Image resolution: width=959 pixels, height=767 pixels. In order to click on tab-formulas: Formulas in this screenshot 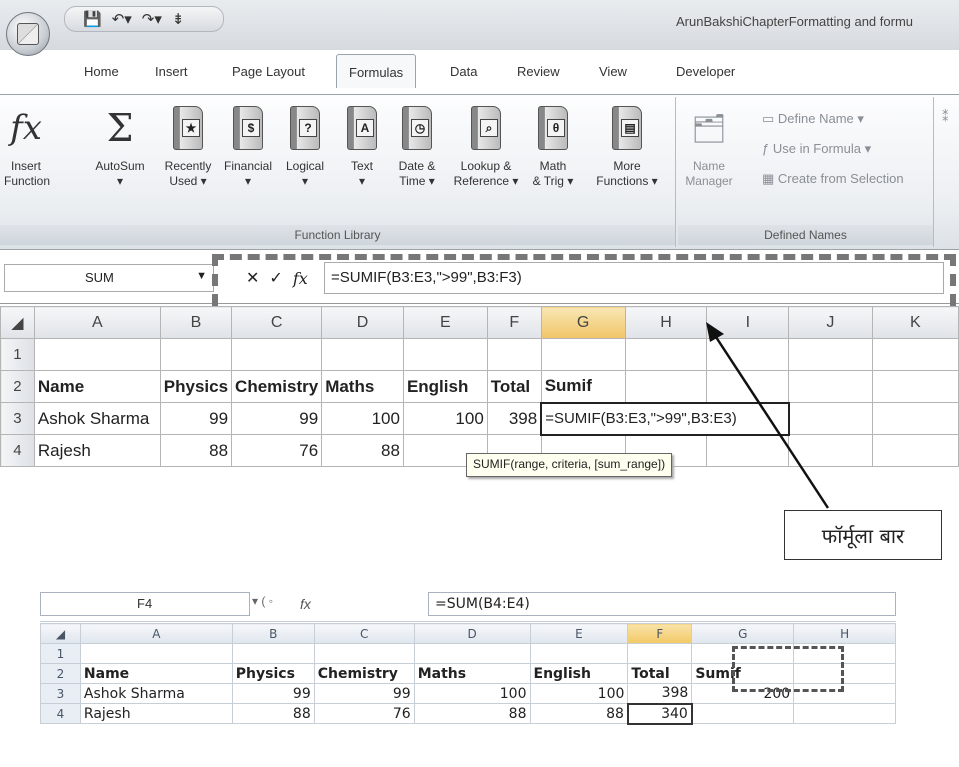, I will do `click(376, 71)`.